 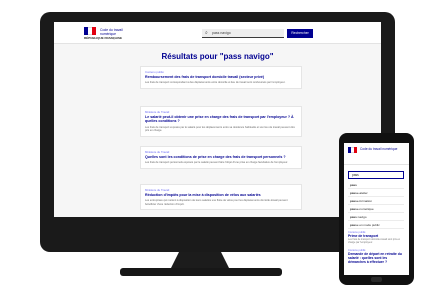 What do you see at coordinates (217, 56) in the screenshot?
I see `page-title: Résultats pour "pass navigo"` at bounding box center [217, 56].